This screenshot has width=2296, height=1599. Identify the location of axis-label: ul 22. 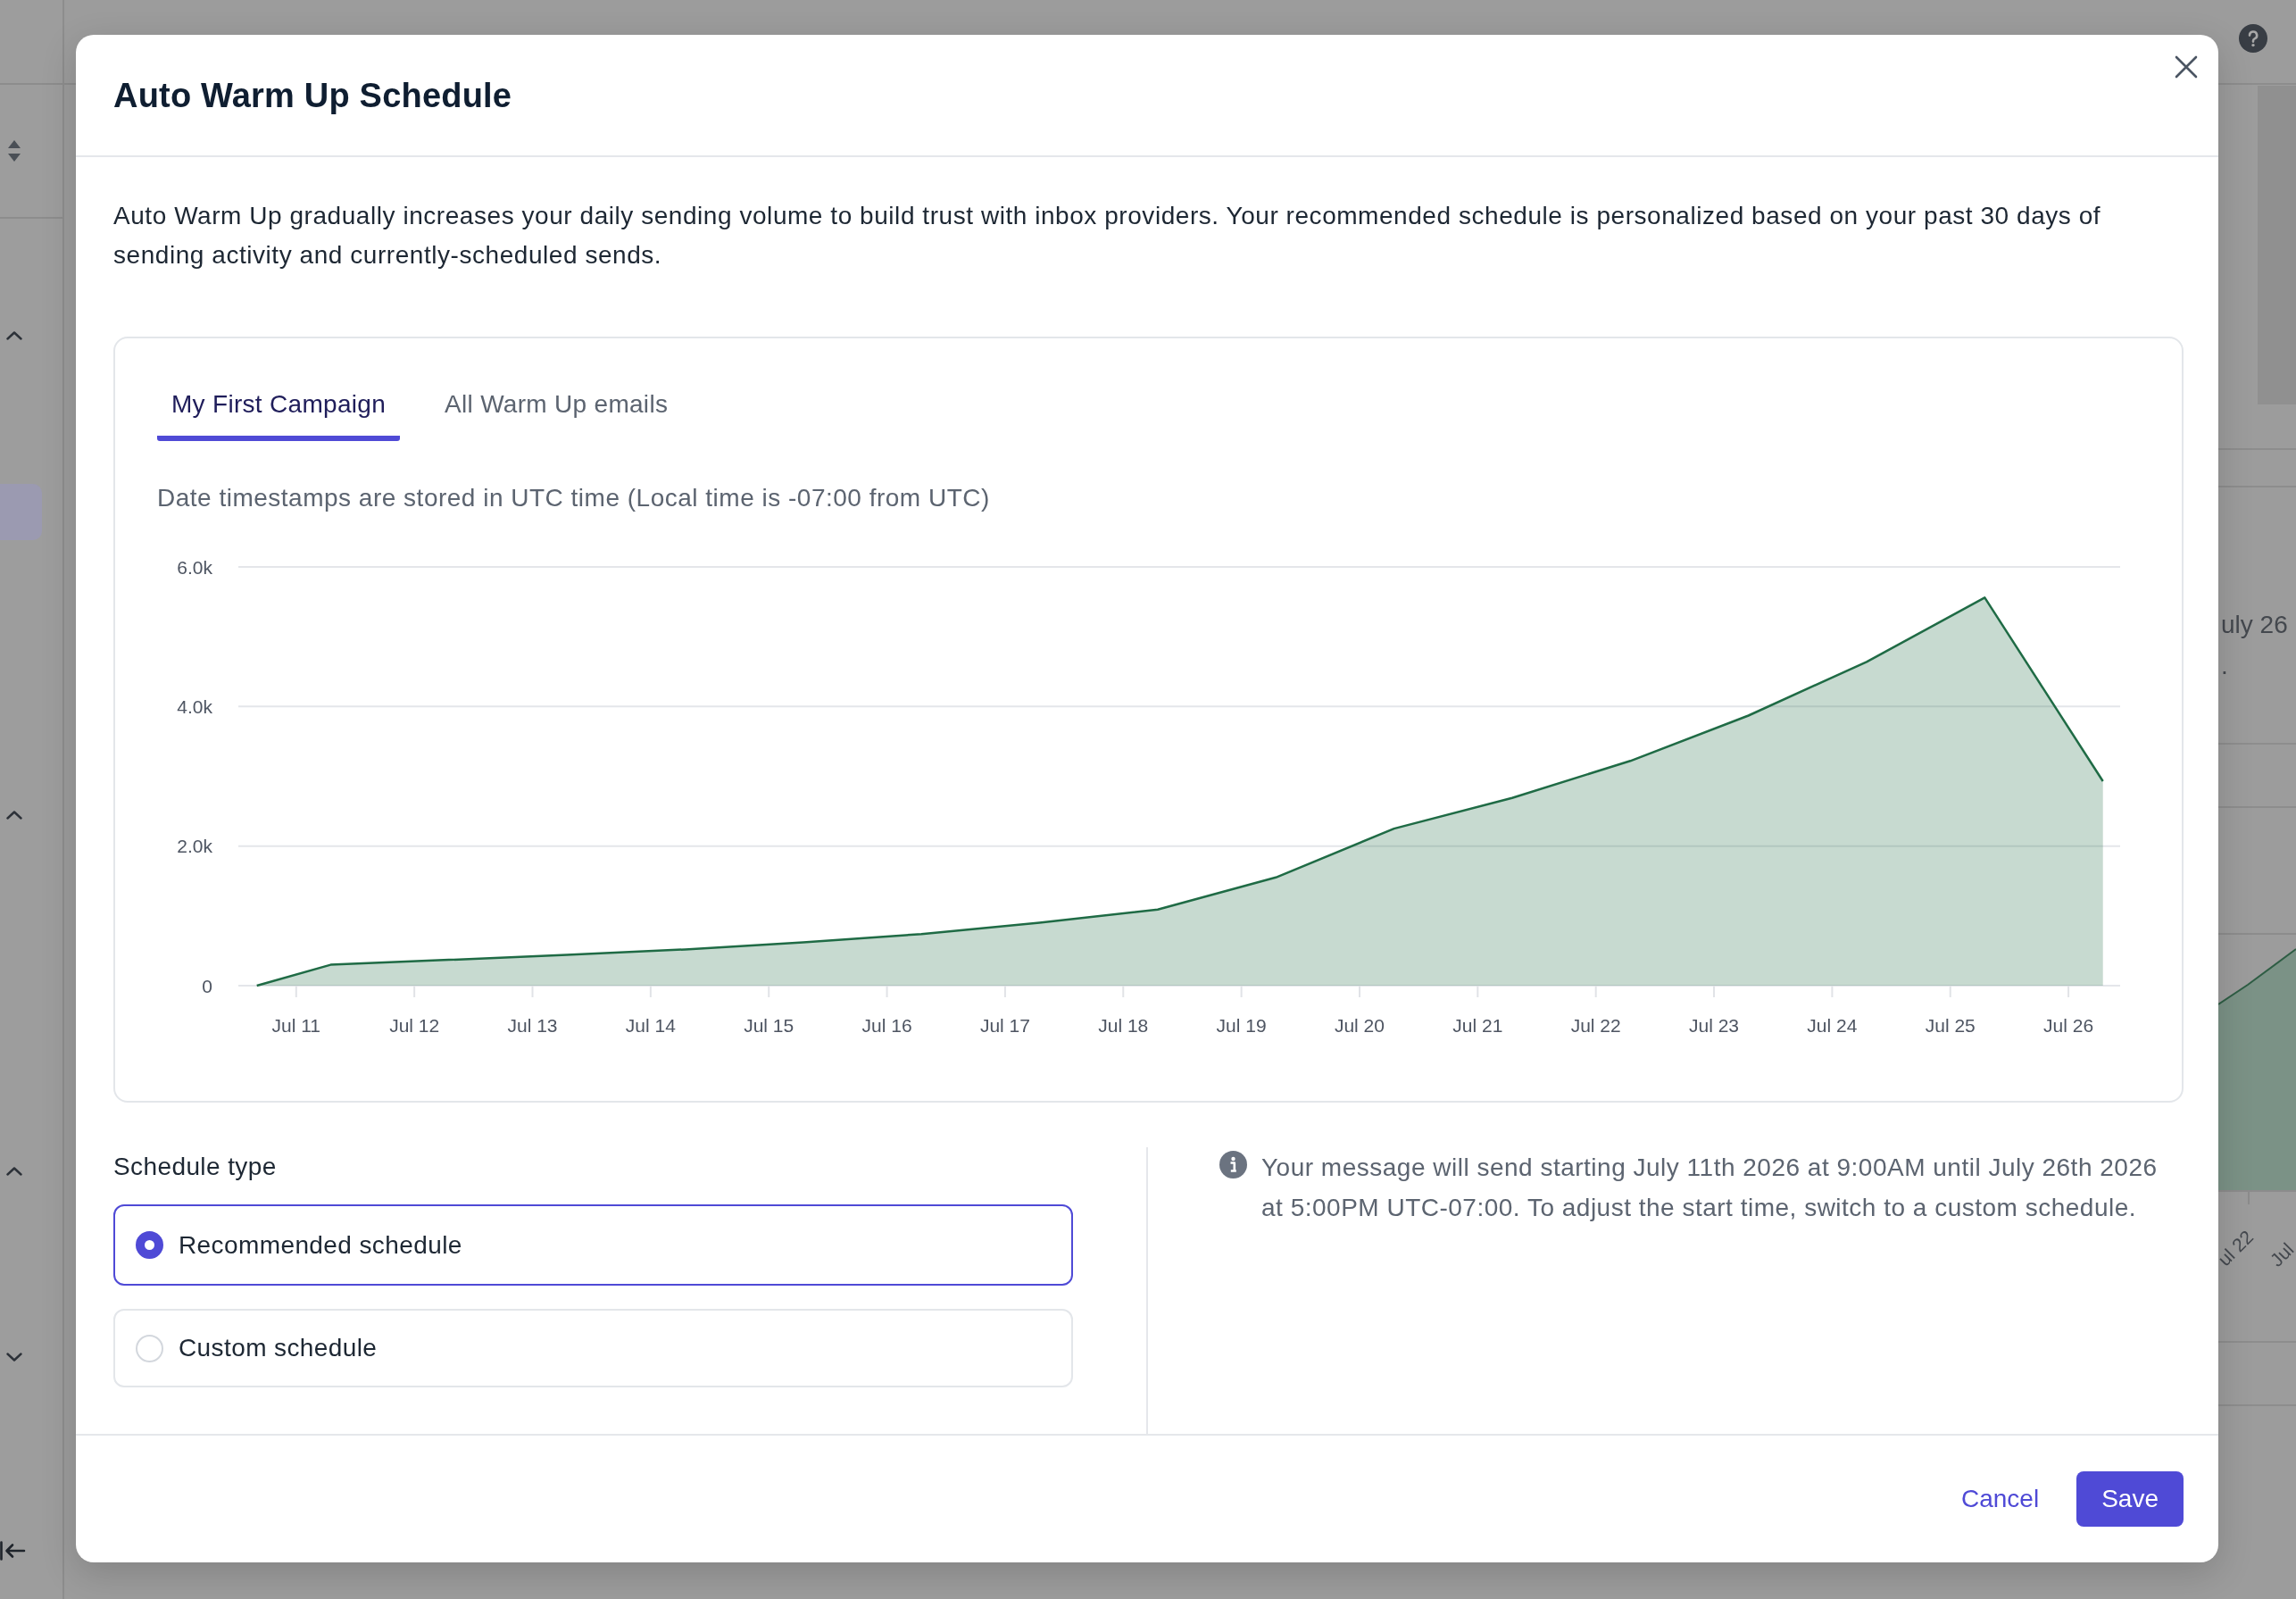
(2236, 1248).